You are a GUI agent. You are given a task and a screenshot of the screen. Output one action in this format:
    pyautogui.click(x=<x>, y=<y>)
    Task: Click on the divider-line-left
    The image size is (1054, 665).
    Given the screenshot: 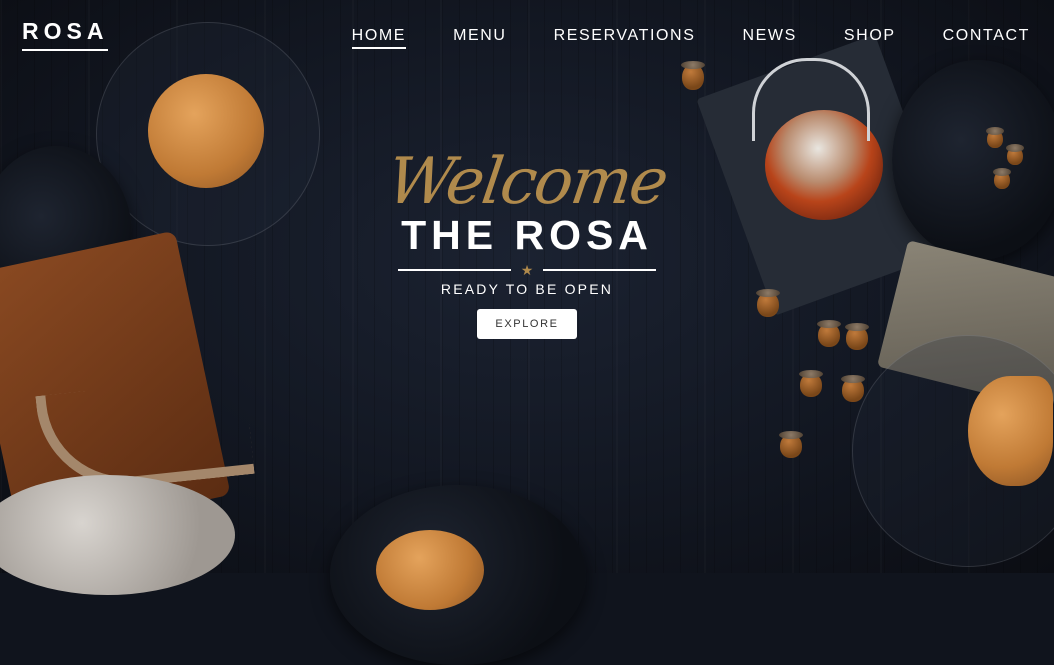 What is the action you would take?
    pyautogui.click(x=454, y=270)
    